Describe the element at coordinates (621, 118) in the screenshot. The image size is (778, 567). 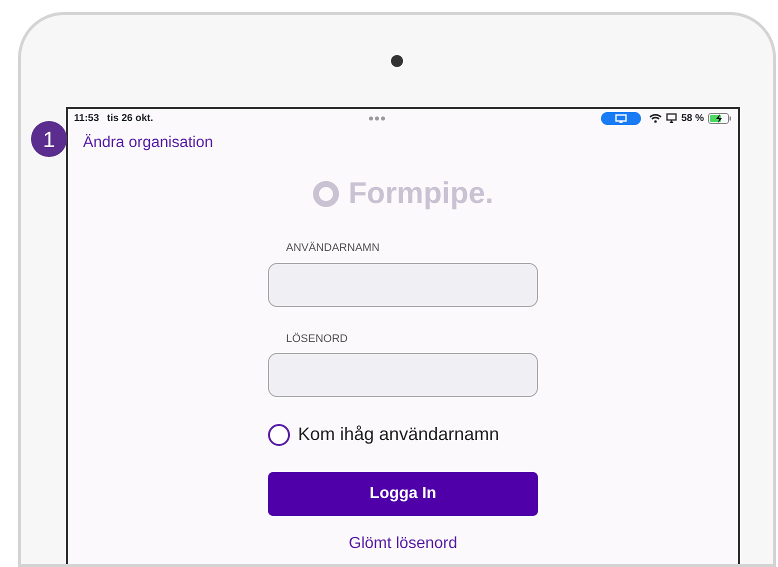
I see `screen-mirroring-indicator` at that location.